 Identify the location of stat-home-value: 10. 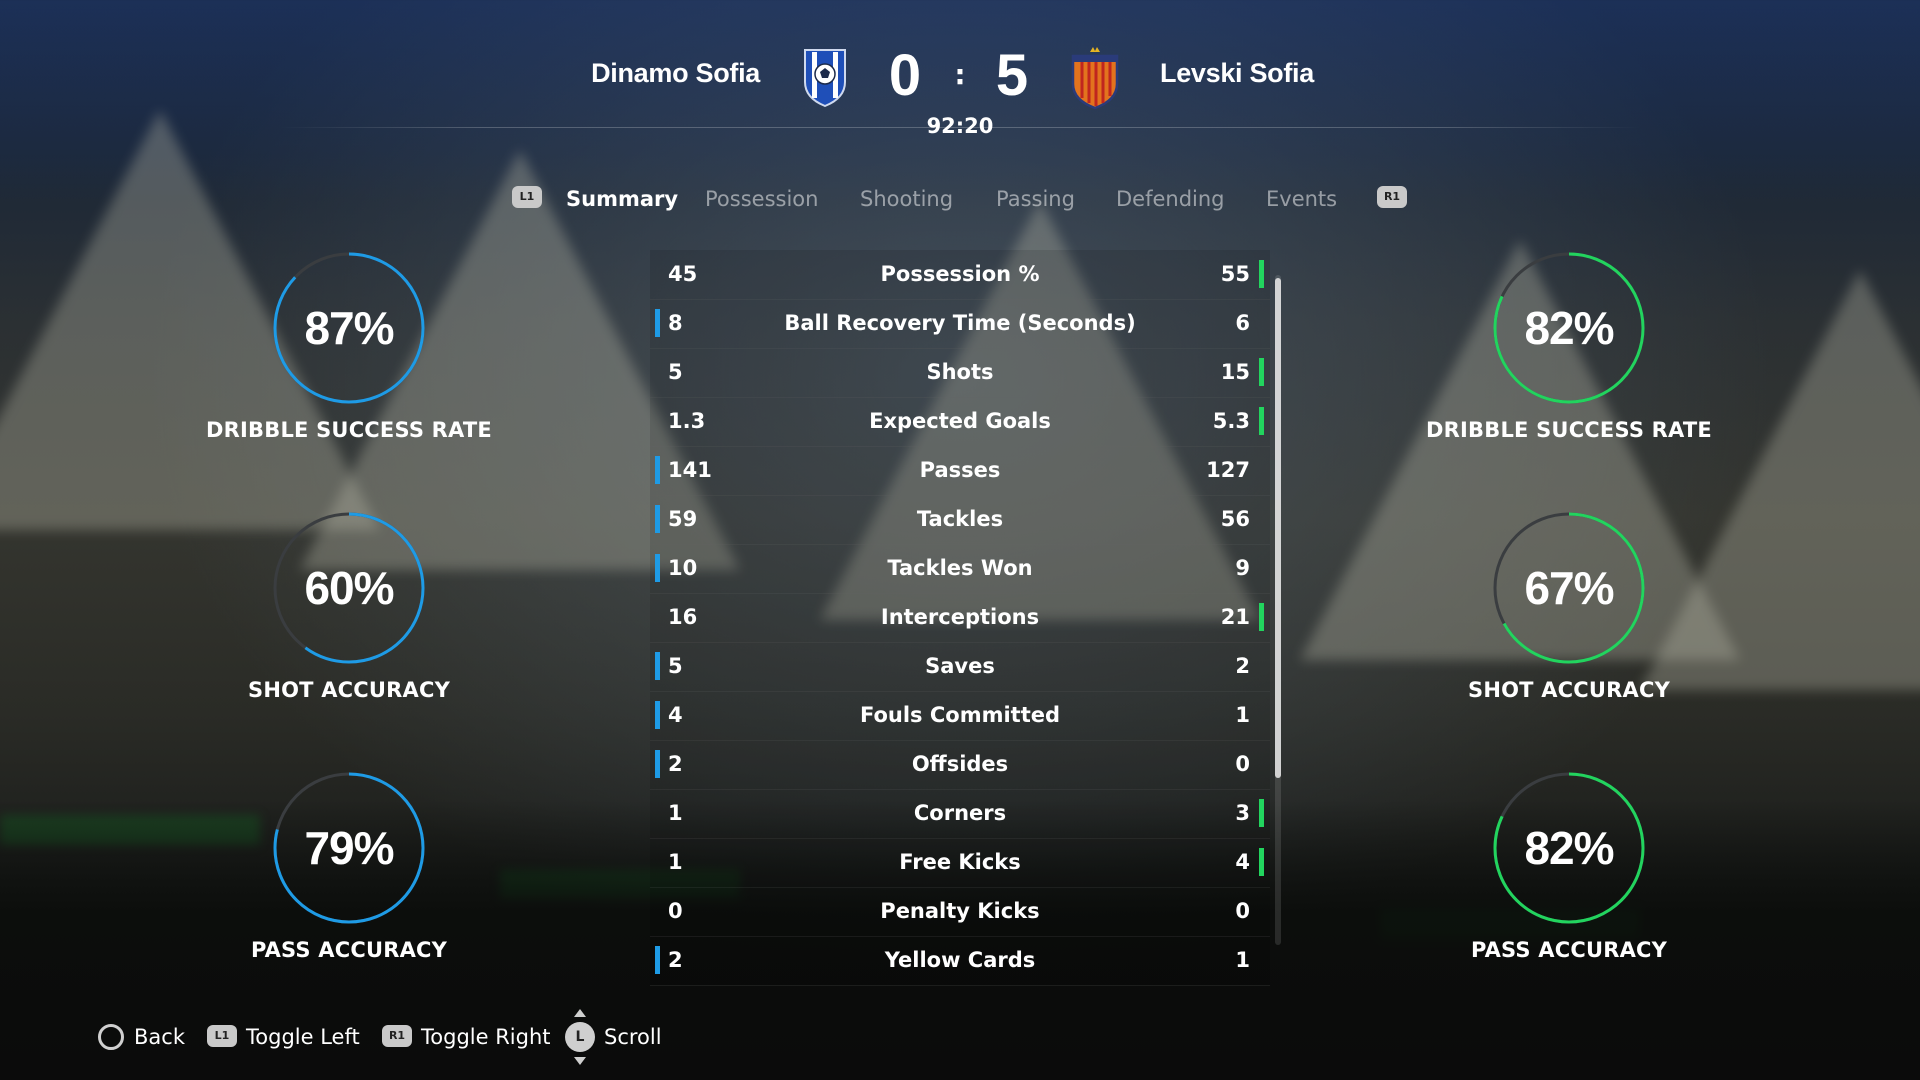
(683, 568).